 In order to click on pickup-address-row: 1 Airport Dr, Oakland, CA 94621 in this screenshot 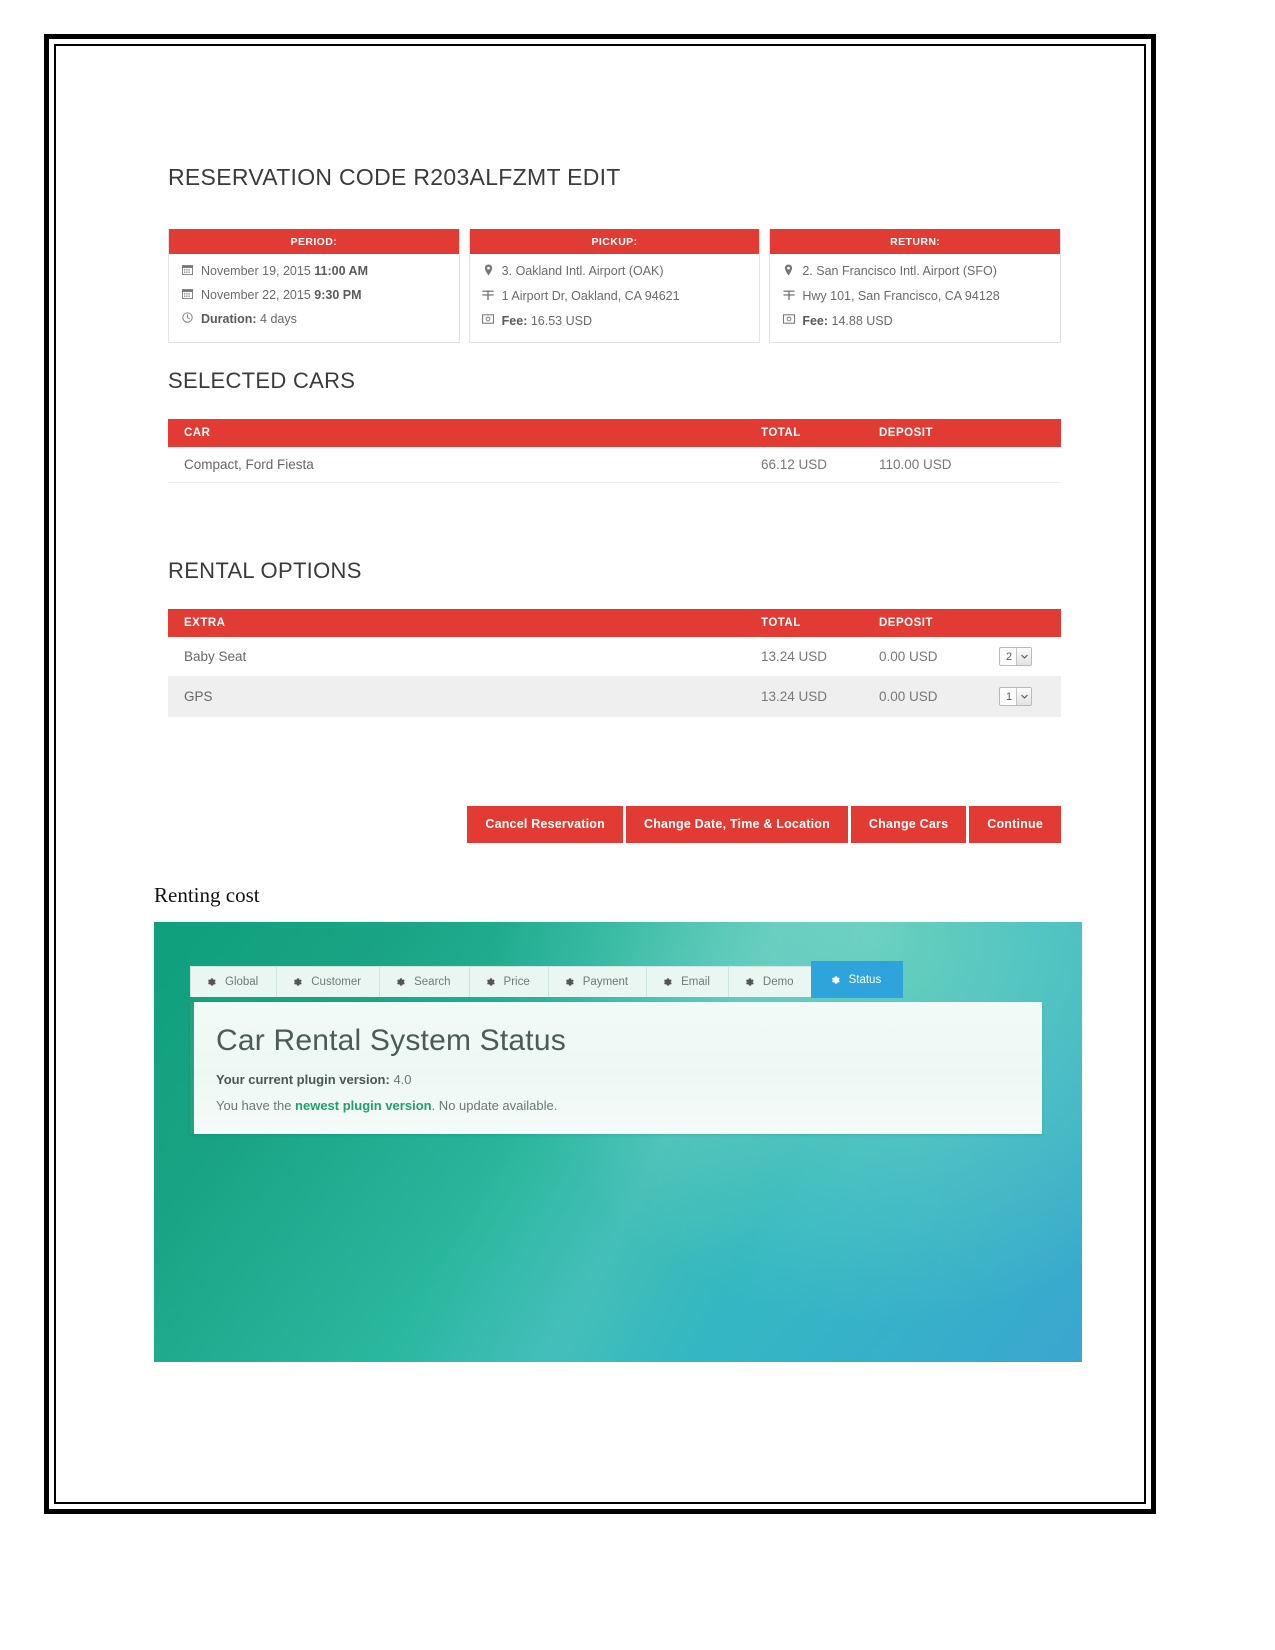, I will do `click(615, 297)`.